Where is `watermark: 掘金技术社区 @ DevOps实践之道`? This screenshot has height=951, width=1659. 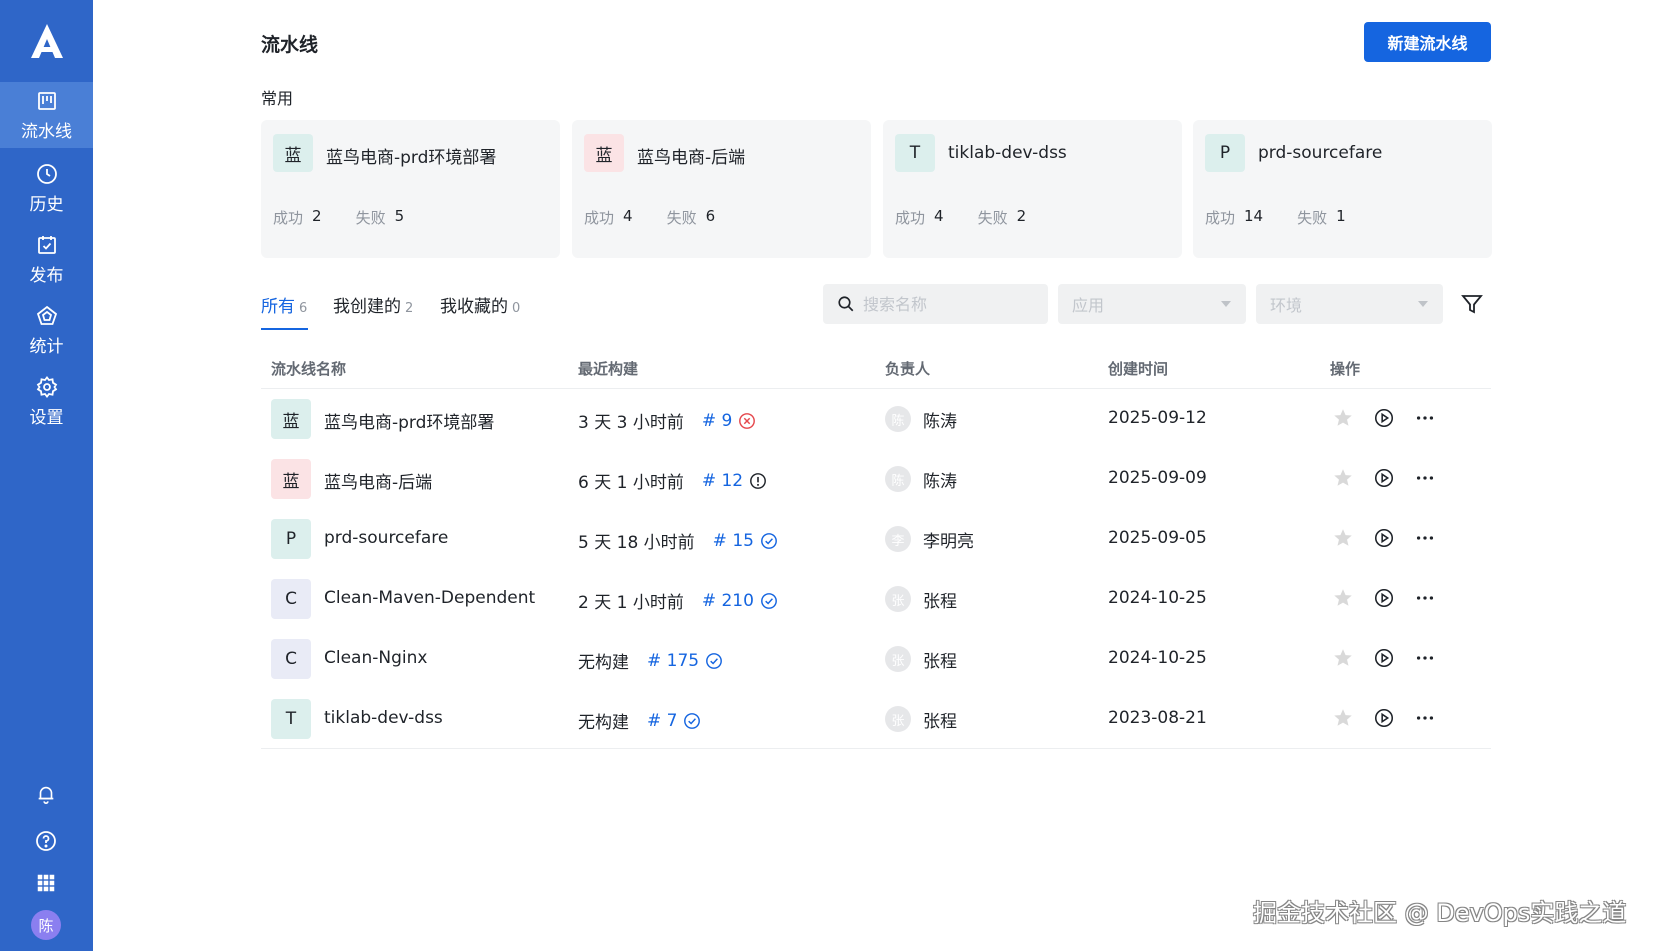 watermark: 掘金技术社区 @ DevOps实践之道 is located at coordinates (1440, 913).